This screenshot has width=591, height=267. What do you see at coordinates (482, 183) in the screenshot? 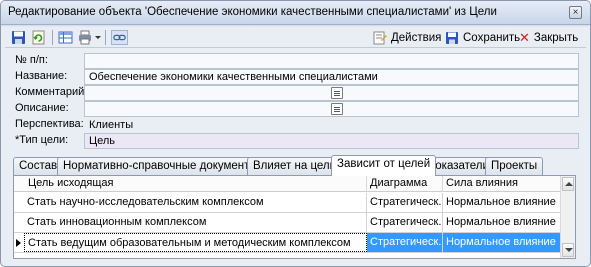
I see `column-header-influence: Сила влияния` at bounding box center [482, 183].